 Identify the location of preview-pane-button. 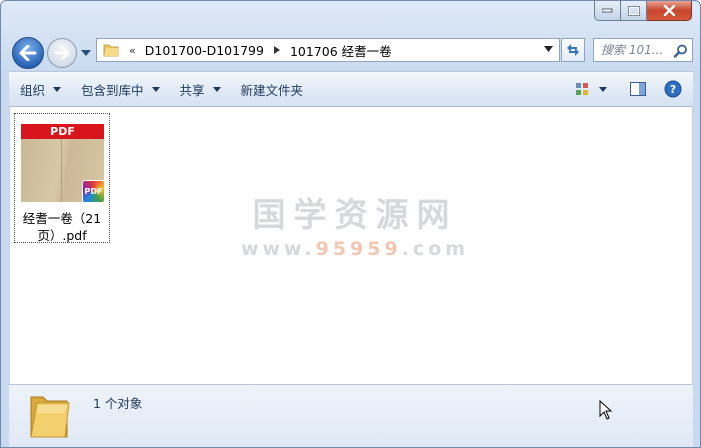
(638, 89).